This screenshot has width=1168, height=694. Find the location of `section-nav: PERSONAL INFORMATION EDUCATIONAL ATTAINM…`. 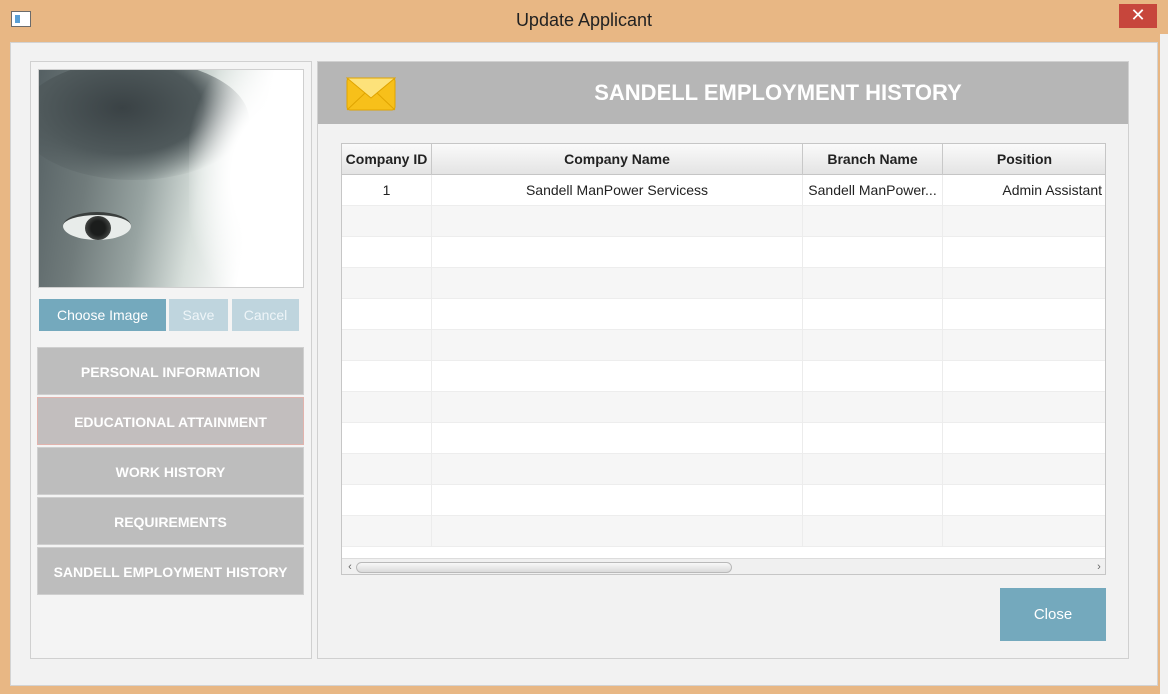

section-nav: PERSONAL INFORMATION EDUCATIONAL ATTAINM… is located at coordinates (170, 472).